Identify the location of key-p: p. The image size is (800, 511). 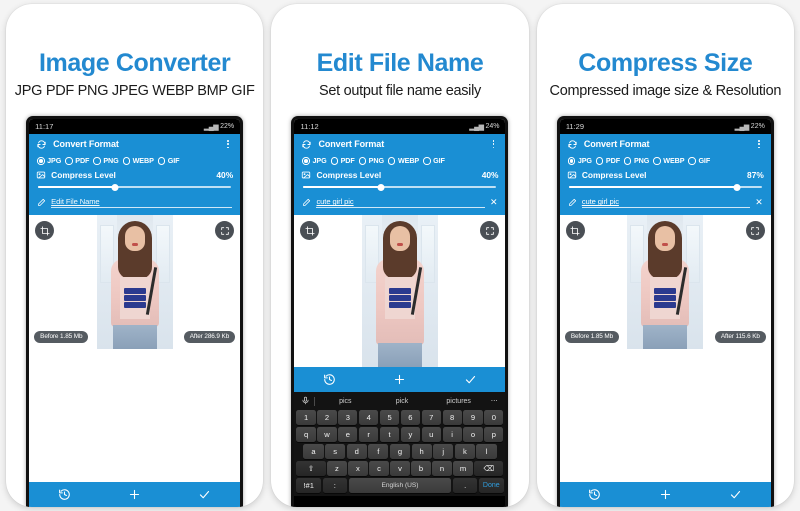
(494, 434).